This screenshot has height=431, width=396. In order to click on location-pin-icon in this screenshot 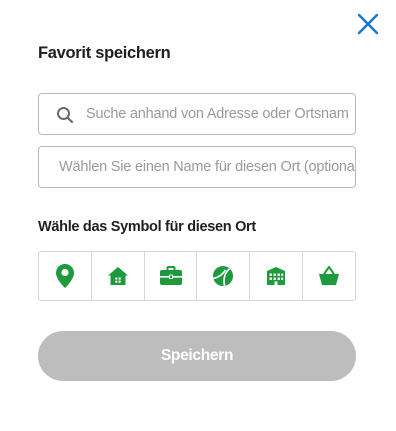, I will do `click(64, 276)`.